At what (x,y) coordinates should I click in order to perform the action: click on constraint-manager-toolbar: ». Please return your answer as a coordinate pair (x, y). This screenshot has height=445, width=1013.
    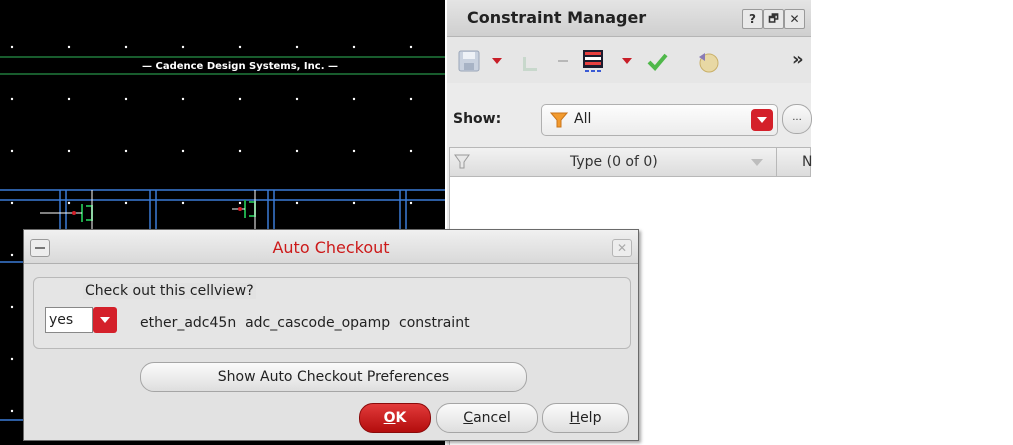
    Looking at the image, I should click on (629, 60).